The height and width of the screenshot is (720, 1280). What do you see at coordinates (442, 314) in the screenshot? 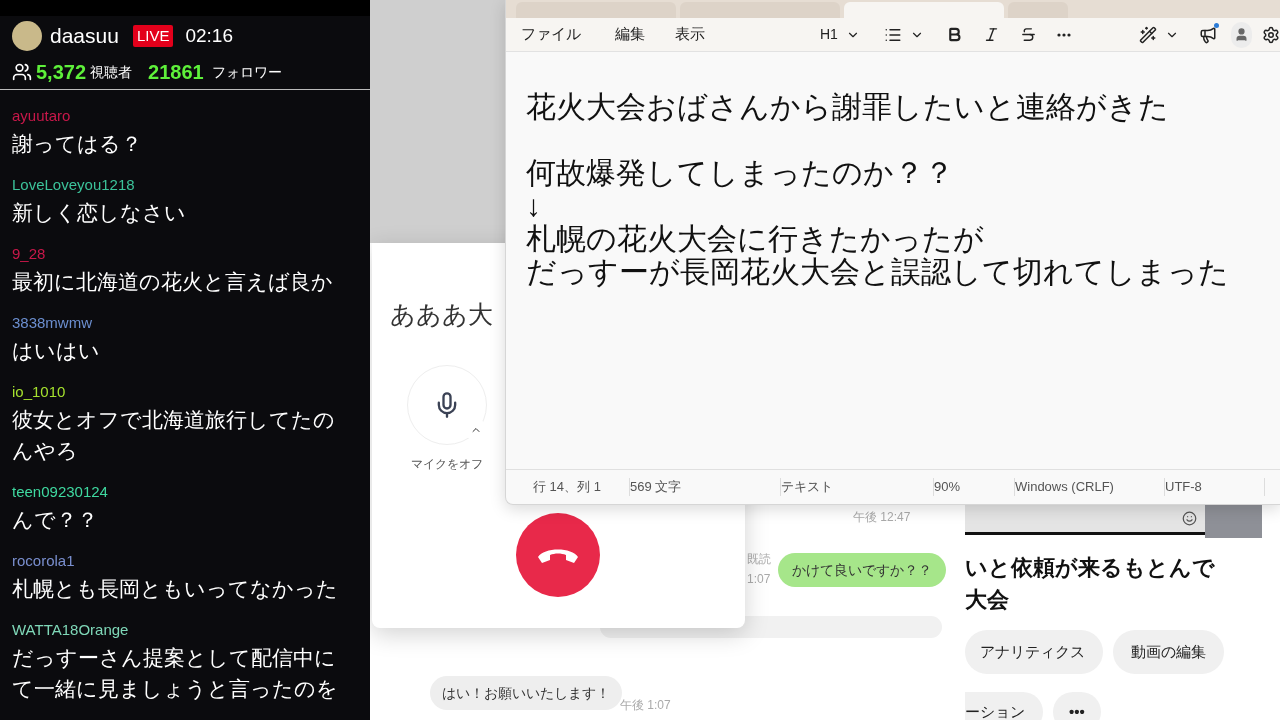
I see `caller-text: あああ大` at bounding box center [442, 314].